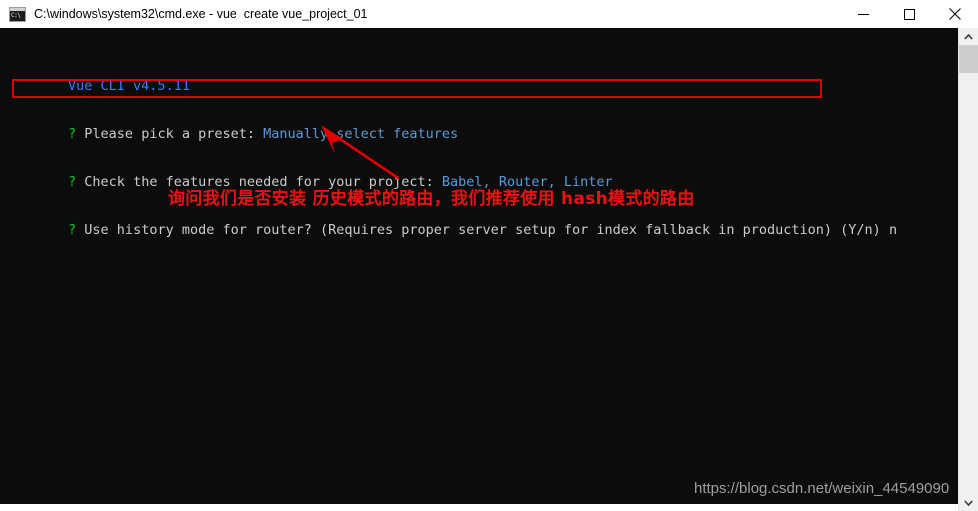  Describe the element at coordinates (129, 86) in the screenshot. I see `vue-cli-version-text: Vue CLI v4.5.11` at that location.